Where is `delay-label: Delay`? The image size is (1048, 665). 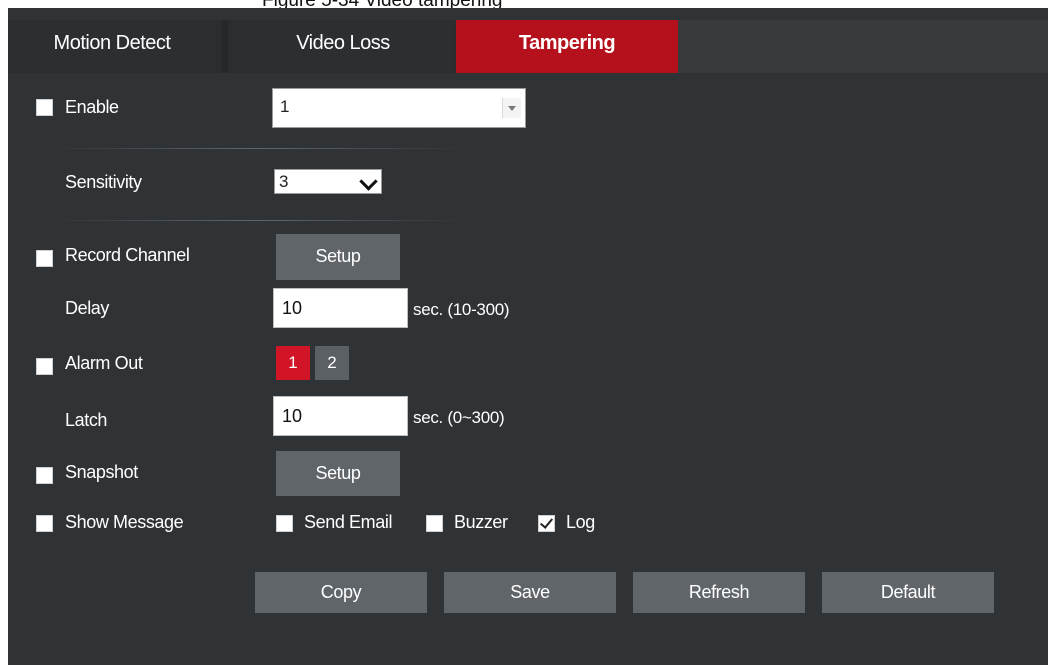
delay-label: Delay is located at coordinates (87, 308).